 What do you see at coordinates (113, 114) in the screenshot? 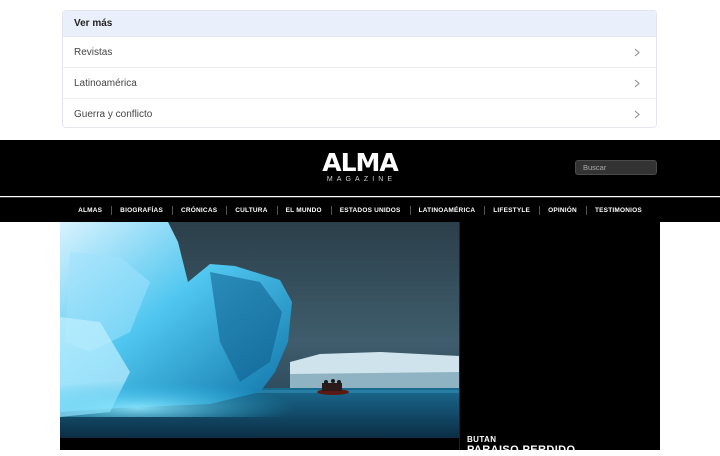
I see `ver-mas-item-label: Guerra y conflicto` at bounding box center [113, 114].